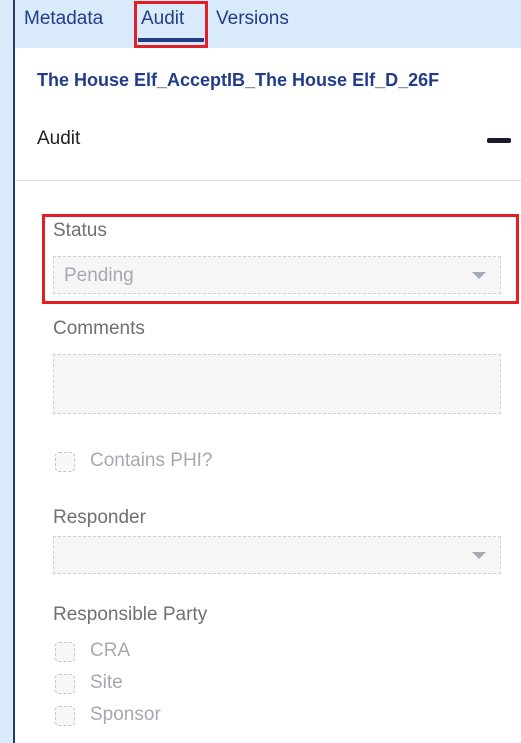  Describe the element at coordinates (106, 682) in the screenshot. I see `site-label: Site` at that location.